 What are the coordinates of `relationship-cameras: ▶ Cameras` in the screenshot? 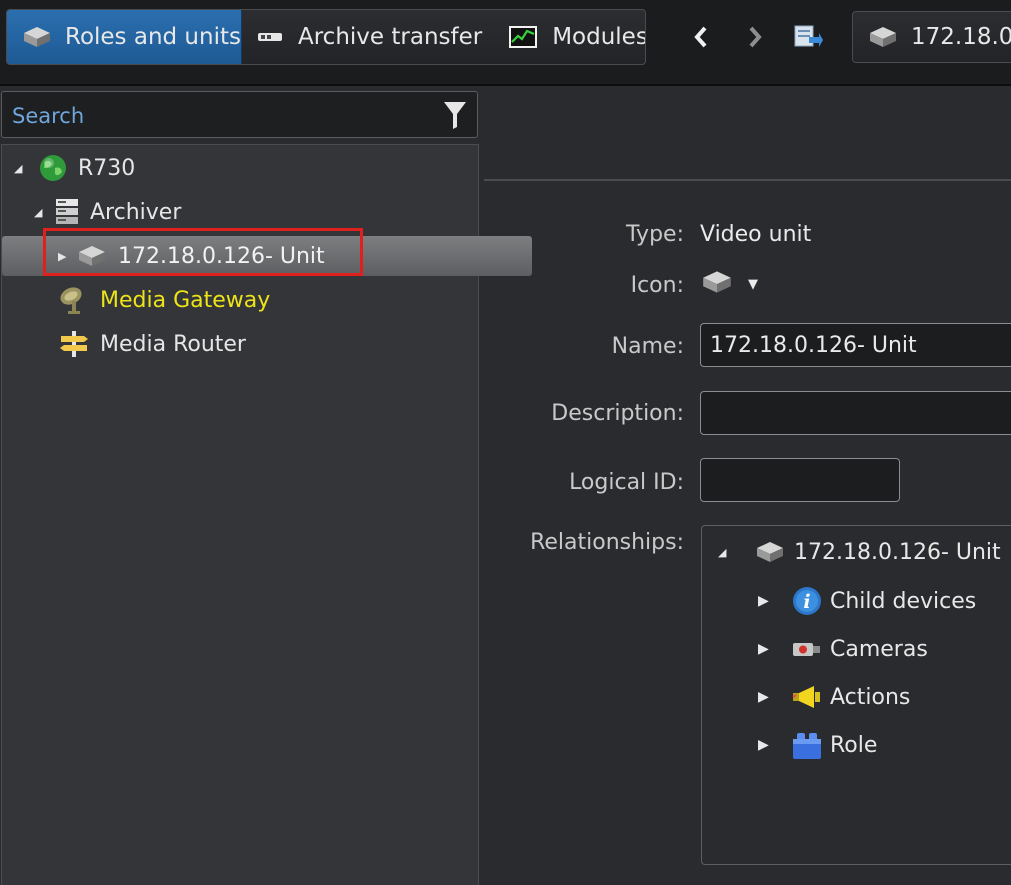 It's located at (843, 649).